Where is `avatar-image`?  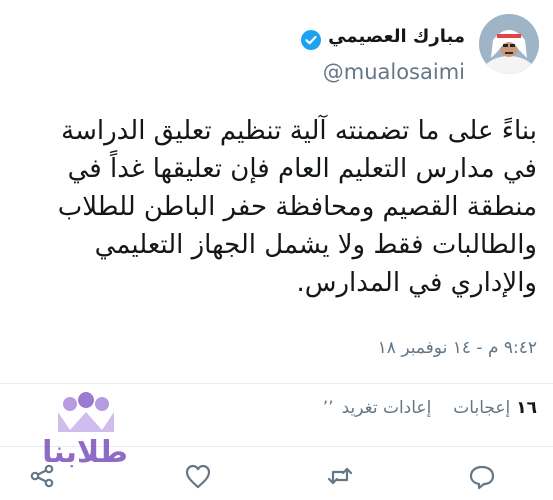 avatar-image is located at coordinates (509, 44).